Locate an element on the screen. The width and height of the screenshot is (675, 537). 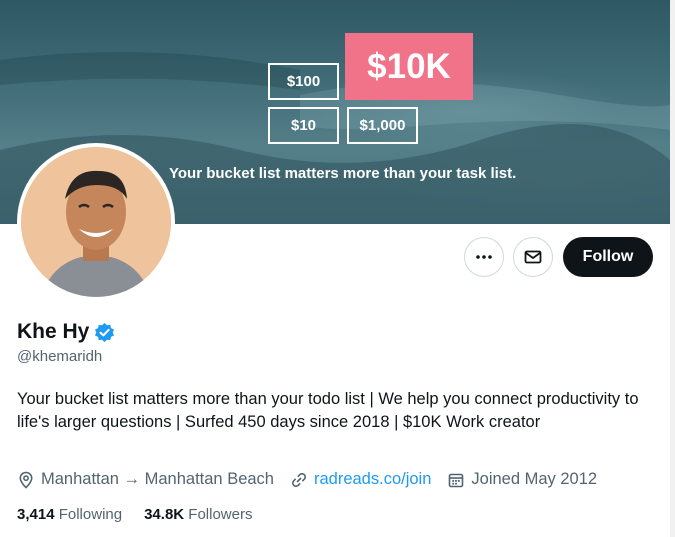
page-scrollbar is located at coordinates (672, 268).